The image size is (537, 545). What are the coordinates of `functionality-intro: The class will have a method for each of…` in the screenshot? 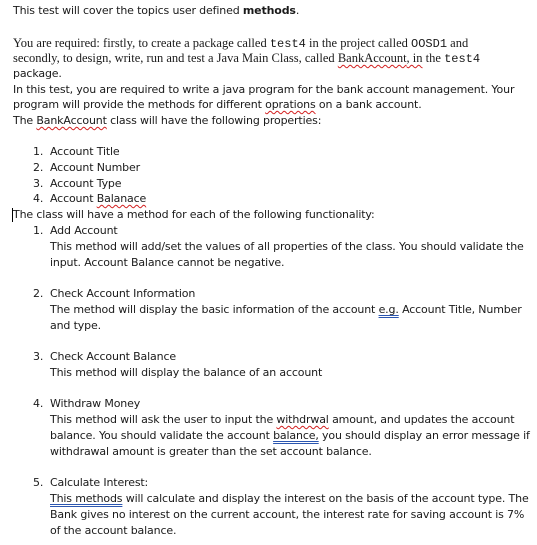 It's located at (194, 214).